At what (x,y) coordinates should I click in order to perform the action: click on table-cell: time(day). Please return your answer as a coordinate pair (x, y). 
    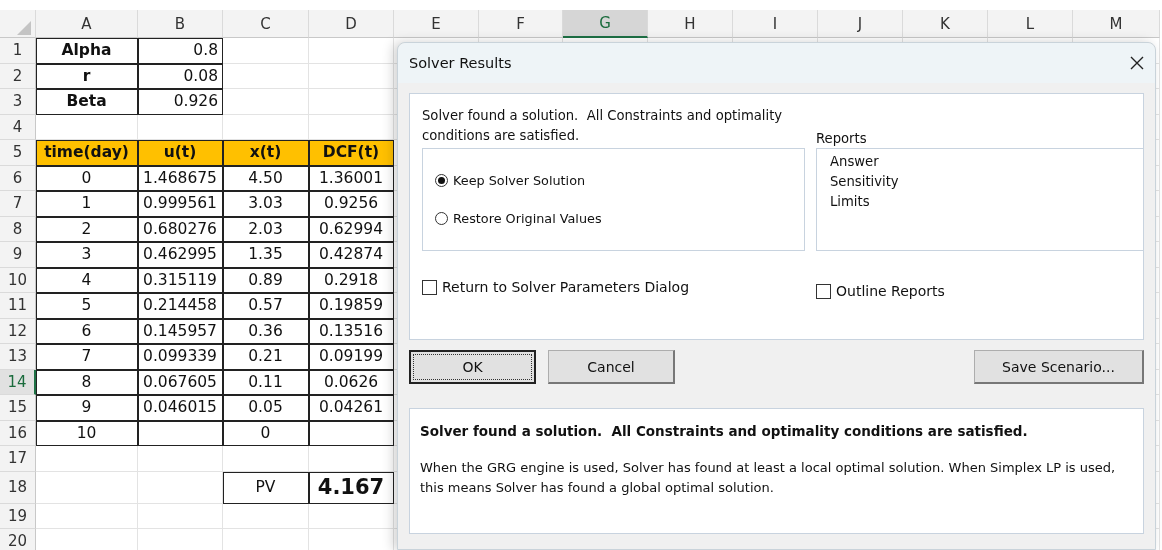
    Looking at the image, I should click on (87, 153).